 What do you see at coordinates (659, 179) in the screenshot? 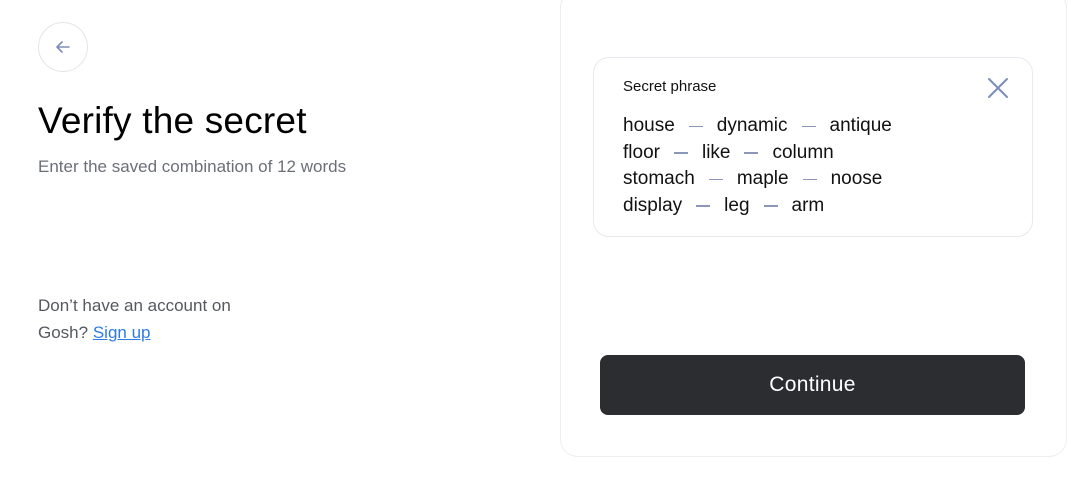
I see `word: stomach` at bounding box center [659, 179].